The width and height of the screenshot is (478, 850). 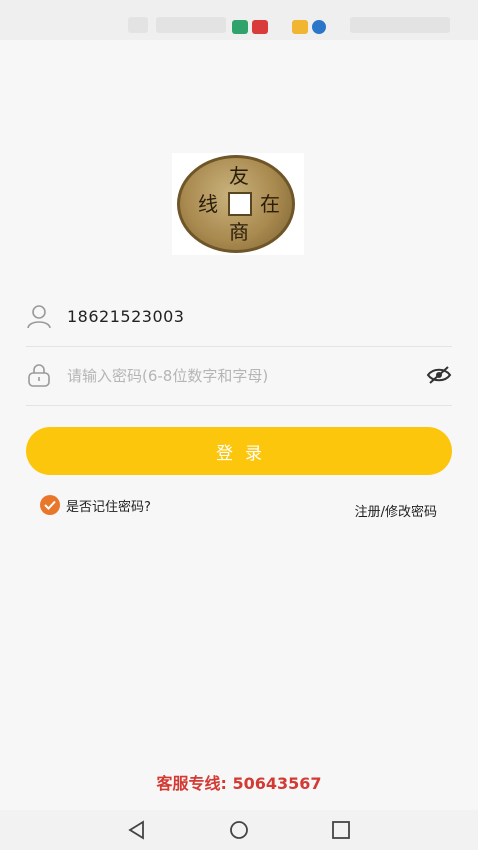 What do you see at coordinates (239, 783) in the screenshot?
I see `customer-service-hotline: 客服专线: 50643567` at bounding box center [239, 783].